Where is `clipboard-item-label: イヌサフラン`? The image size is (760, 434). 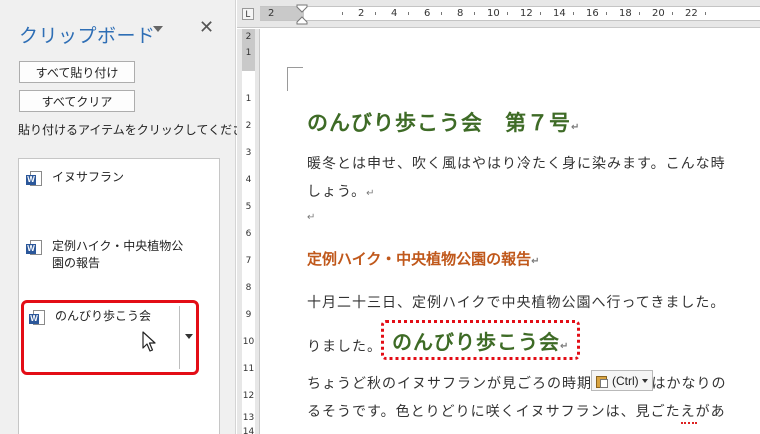 clipboard-item-label: イヌサフラン is located at coordinates (88, 177).